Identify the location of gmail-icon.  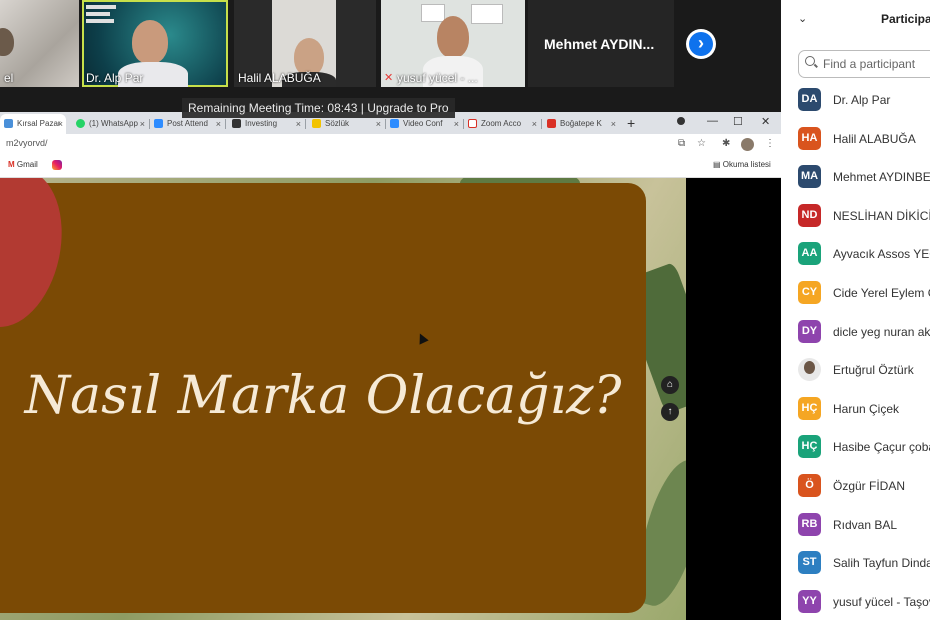
(472, 124).